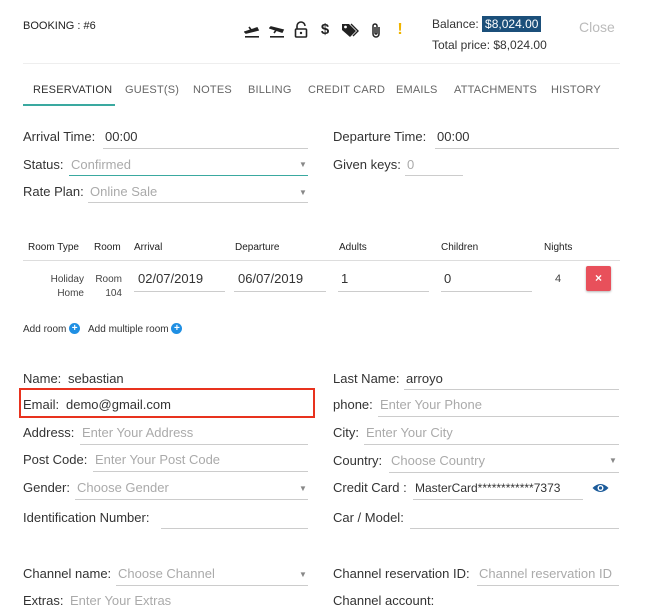 This screenshot has width=645, height=608. Describe the element at coordinates (49, 432) in the screenshot. I see `address-label: Address:` at that location.